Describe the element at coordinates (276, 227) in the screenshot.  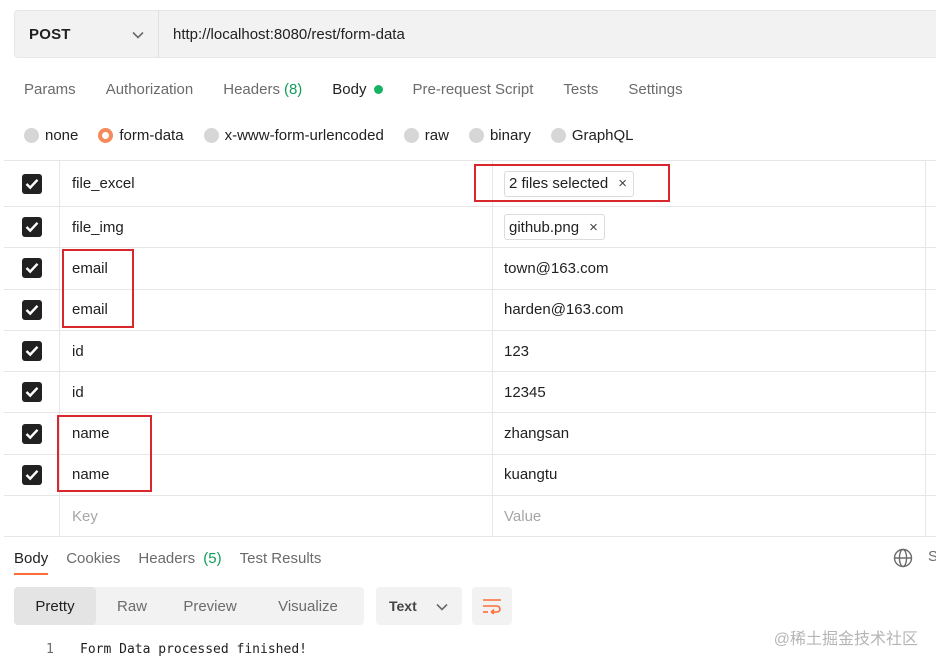
I see `key-field: file_img` at that location.